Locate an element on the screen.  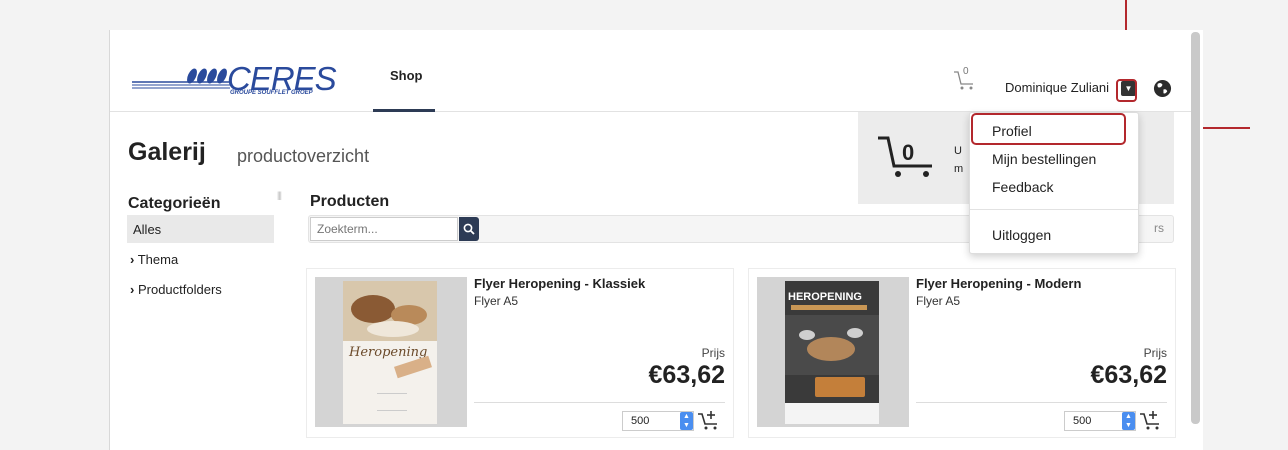
cart-summary-count: 0 is located at coordinates (908, 152).